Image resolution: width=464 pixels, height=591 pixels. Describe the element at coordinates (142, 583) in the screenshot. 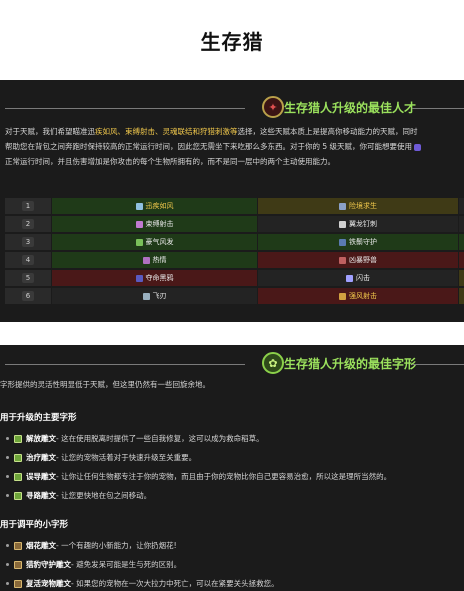

I see `list-item: 复活宠物雕文 - 如果您的宠物在一次大拉力中死亡，可以在紧要关头拯救您。` at that location.